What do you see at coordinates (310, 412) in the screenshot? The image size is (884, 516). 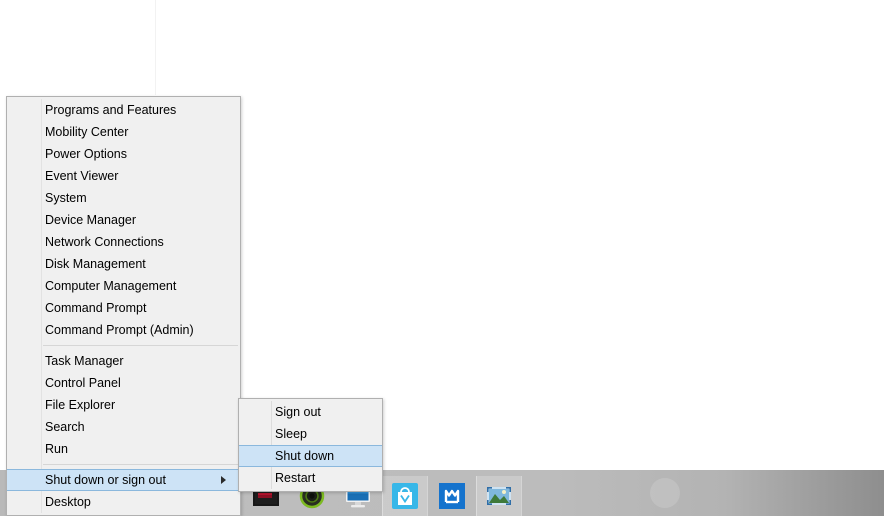 I see `submenu-item-sign-out: Sign out` at bounding box center [310, 412].